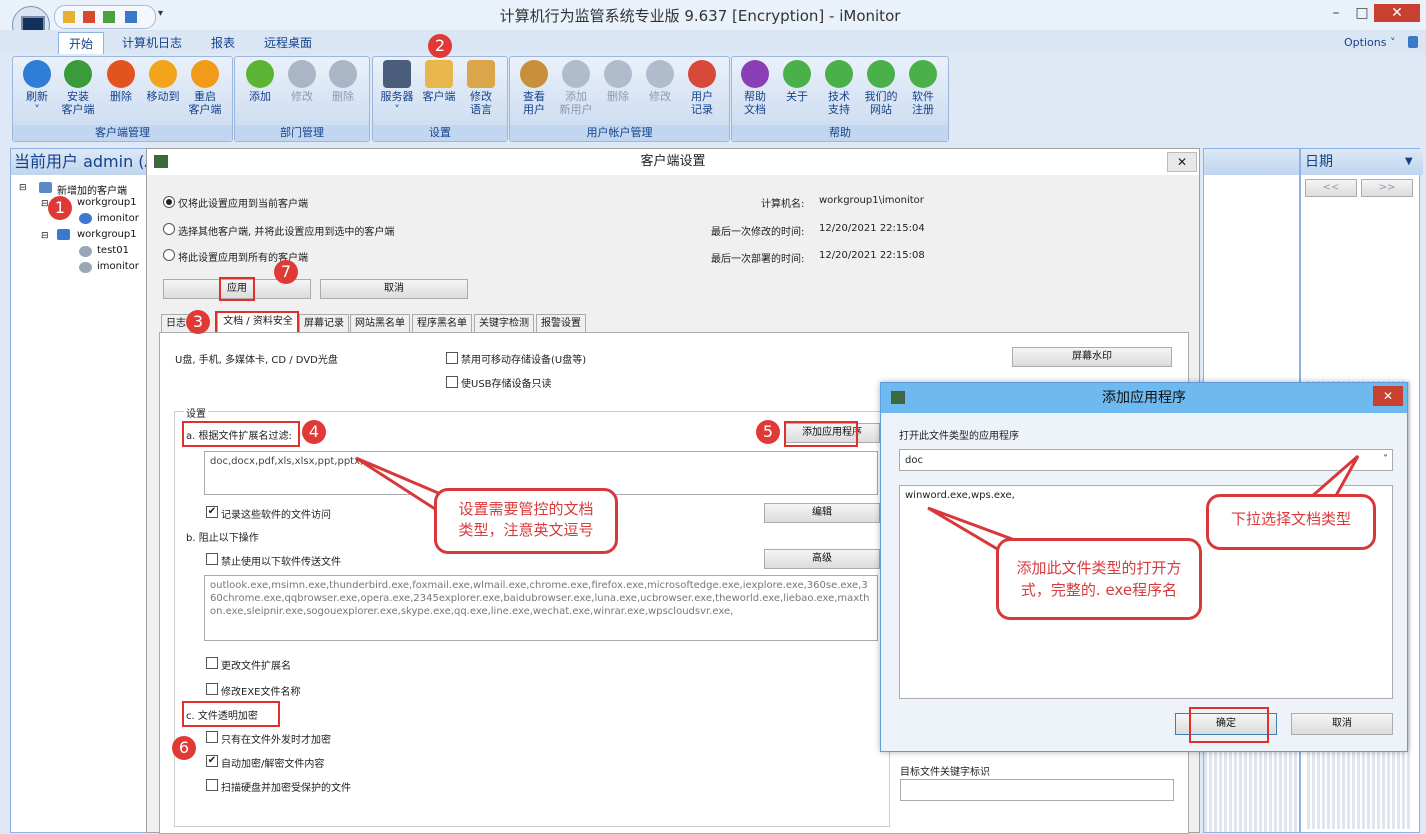 This screenshot has height=834, width=1426. What do you see at coordinates (839, 74) in the screenshot?
I see `support-icon` at bounding box center [839, 74].